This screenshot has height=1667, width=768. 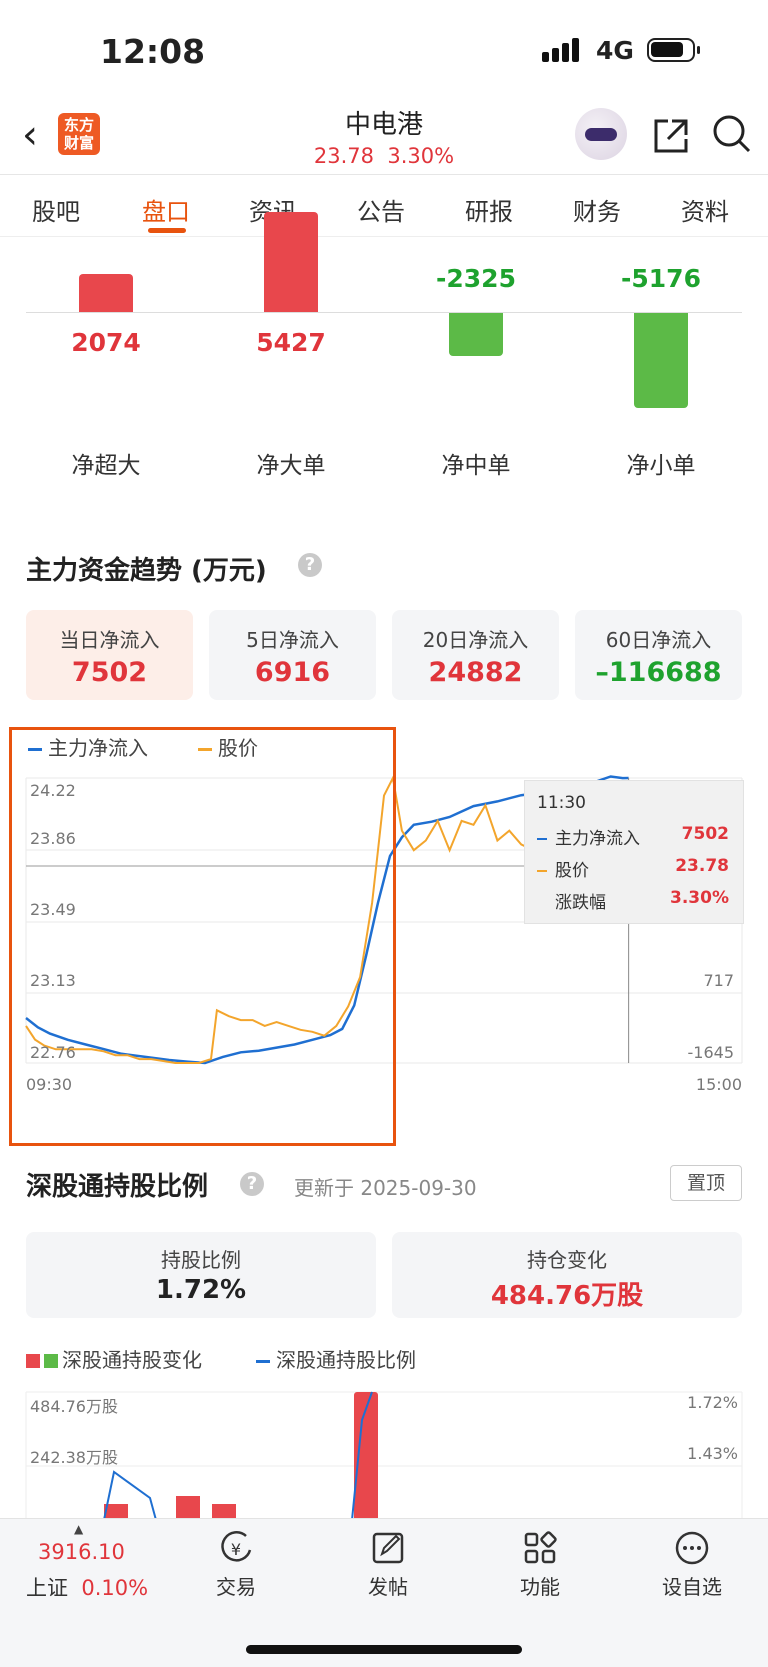 What do you see at coordinates (712, 1453) in the screenshot?
I see `hk-y-right-tick: 1.43%` at bounding box center [712, 1453].